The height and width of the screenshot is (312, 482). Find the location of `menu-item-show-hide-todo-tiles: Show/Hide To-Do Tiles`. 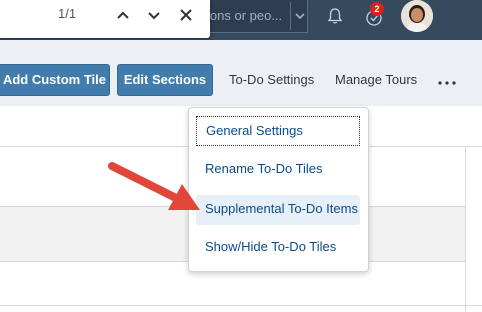

menu-item-show-hide-todo-tiles: Show/Hide To-Do Tiles is located at coordinates (278, 248).